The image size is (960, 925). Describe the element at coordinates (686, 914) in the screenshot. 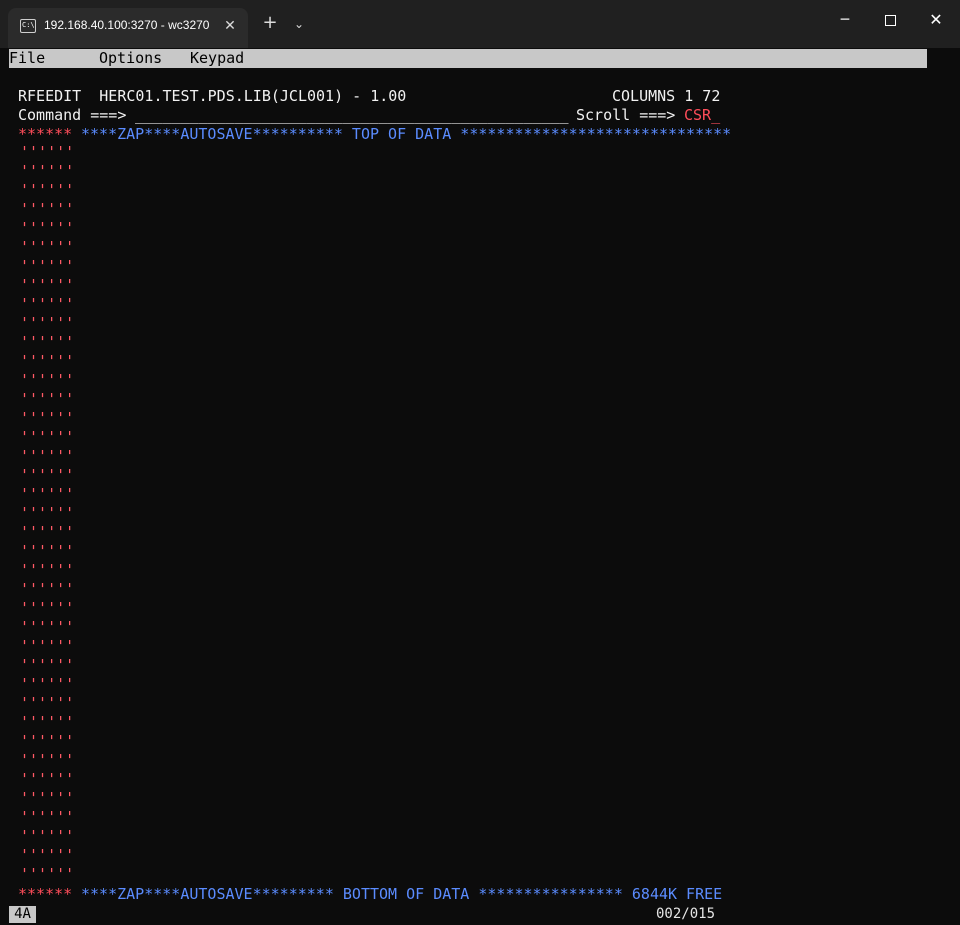

I see `cursor-position: 002/015` at that location.